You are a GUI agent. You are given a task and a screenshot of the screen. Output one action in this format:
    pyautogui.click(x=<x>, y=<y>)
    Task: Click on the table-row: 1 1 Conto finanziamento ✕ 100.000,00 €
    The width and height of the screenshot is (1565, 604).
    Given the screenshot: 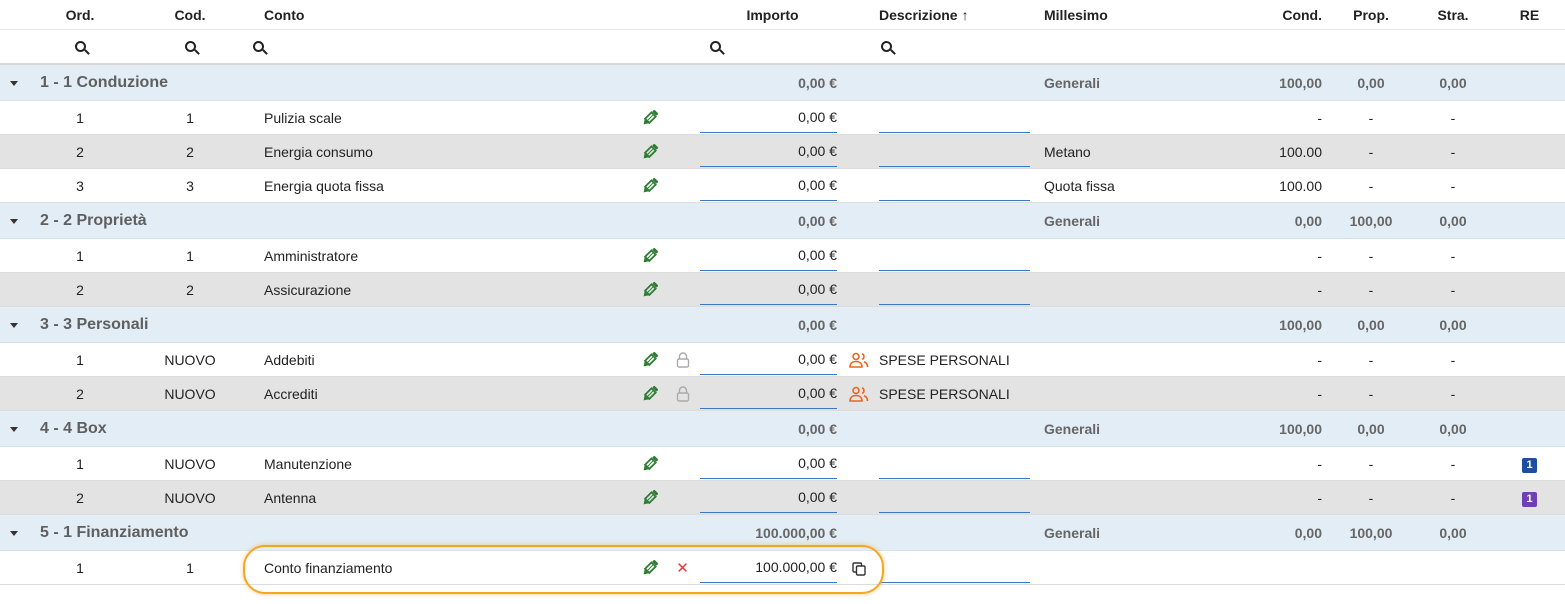 What is the action you would take?
    pyautogui.click(x=782, y=567)
    